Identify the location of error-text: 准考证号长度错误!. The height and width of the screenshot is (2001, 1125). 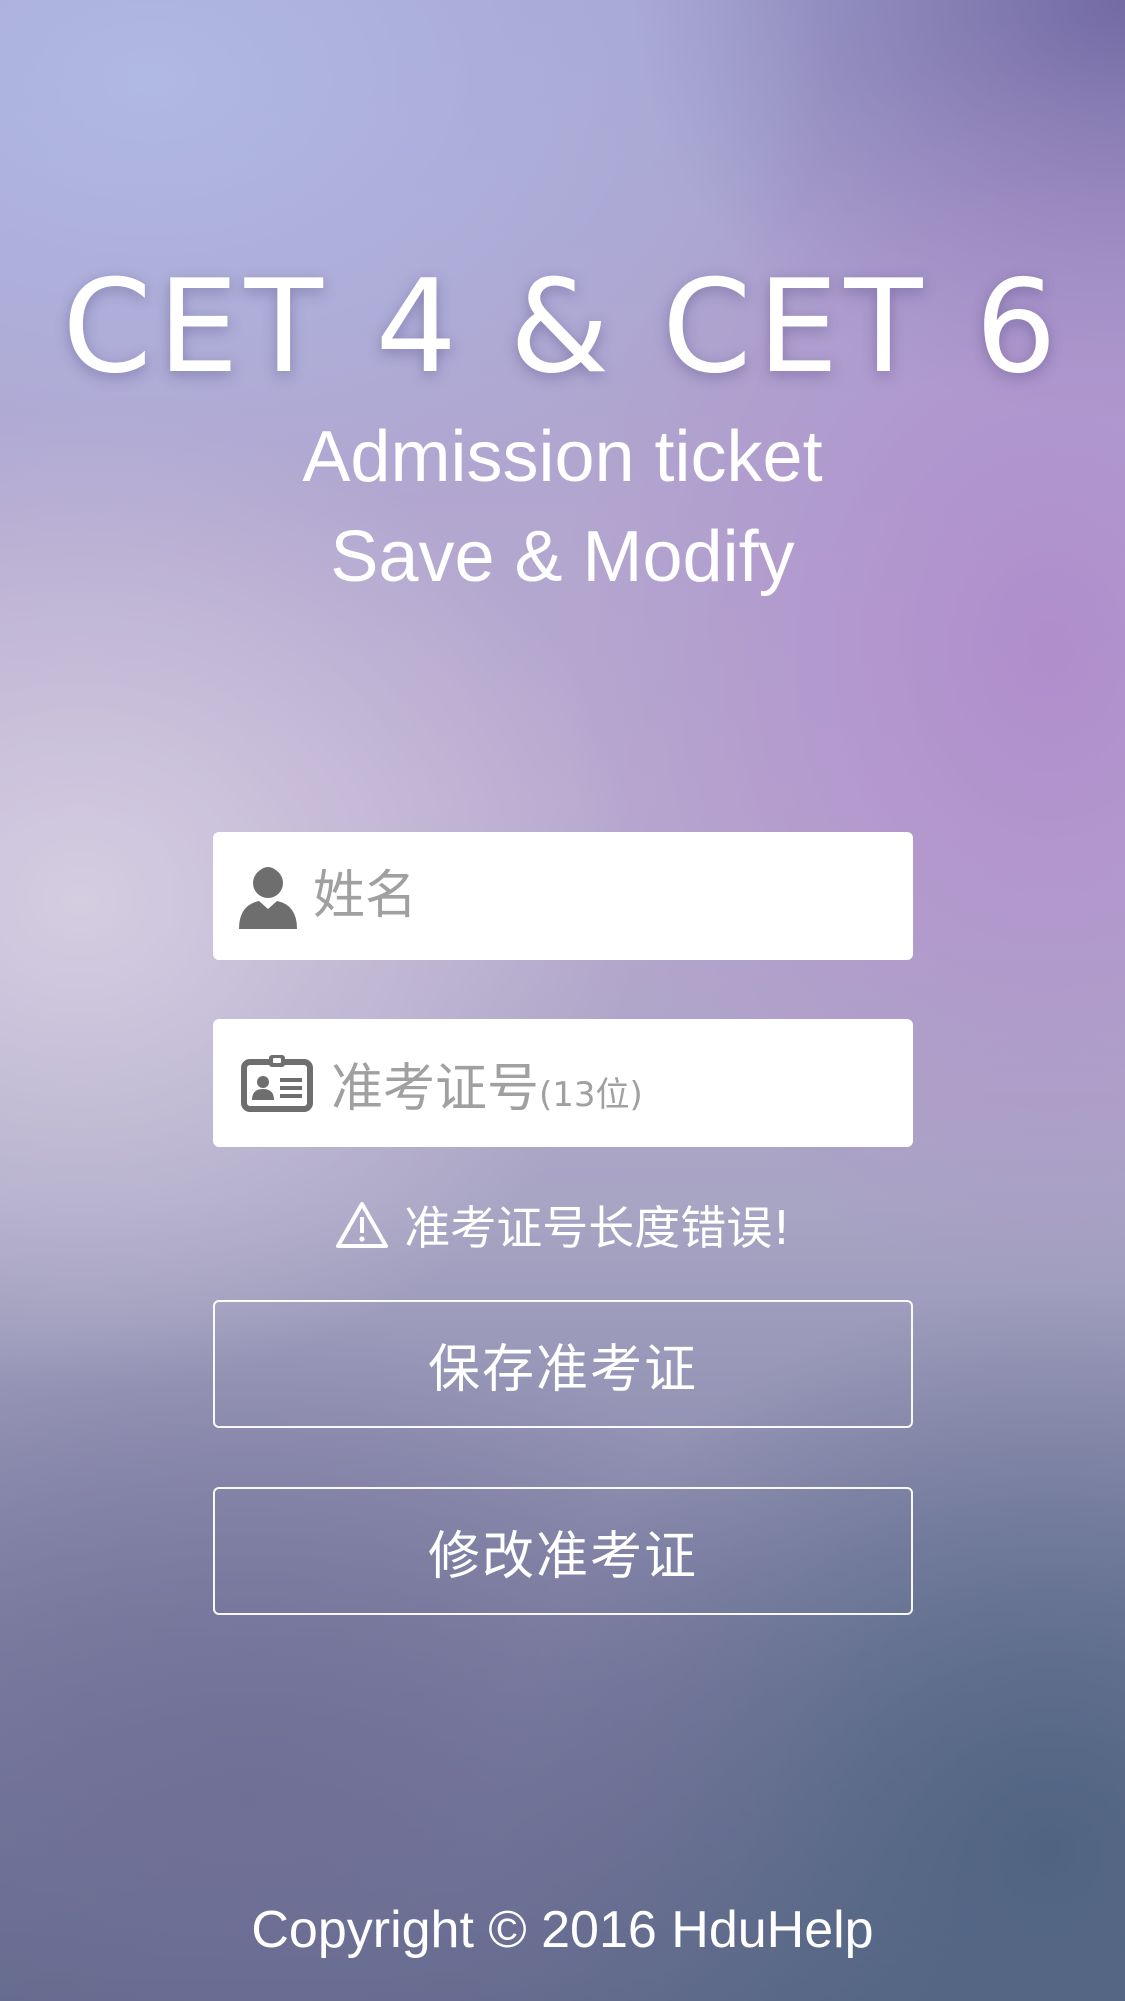
(597, 1228).